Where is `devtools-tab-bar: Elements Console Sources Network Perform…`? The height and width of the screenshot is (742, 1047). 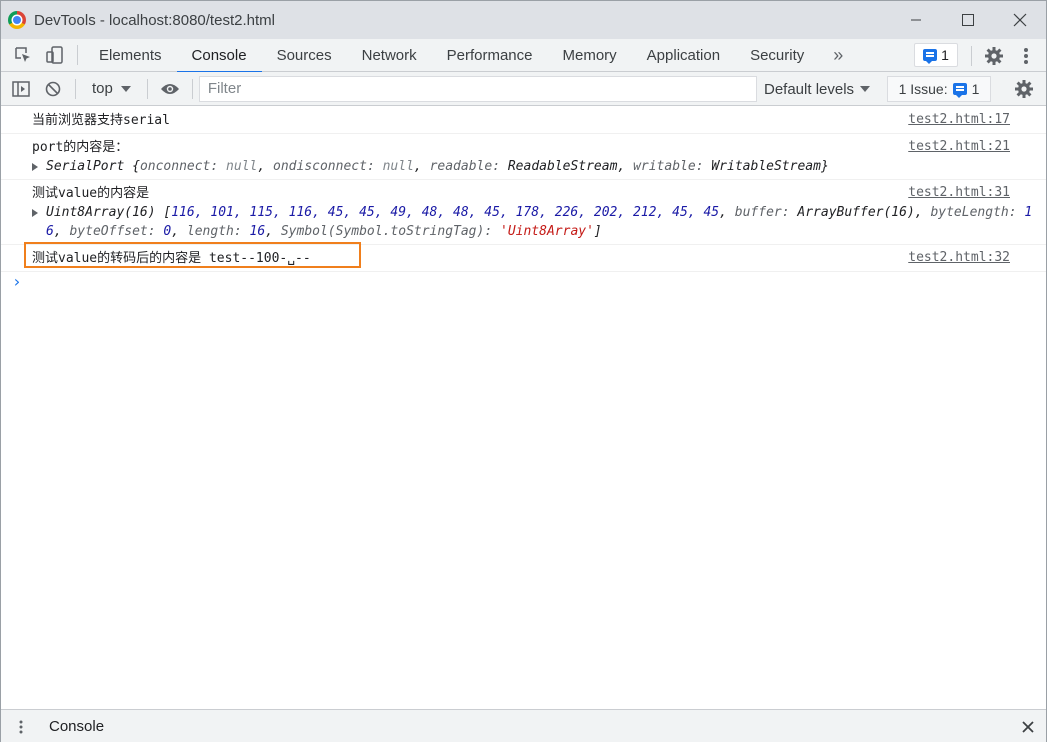
devtools-tab-bar: Elements Console Sources Network Perform… is located at coordinates (523, 56).